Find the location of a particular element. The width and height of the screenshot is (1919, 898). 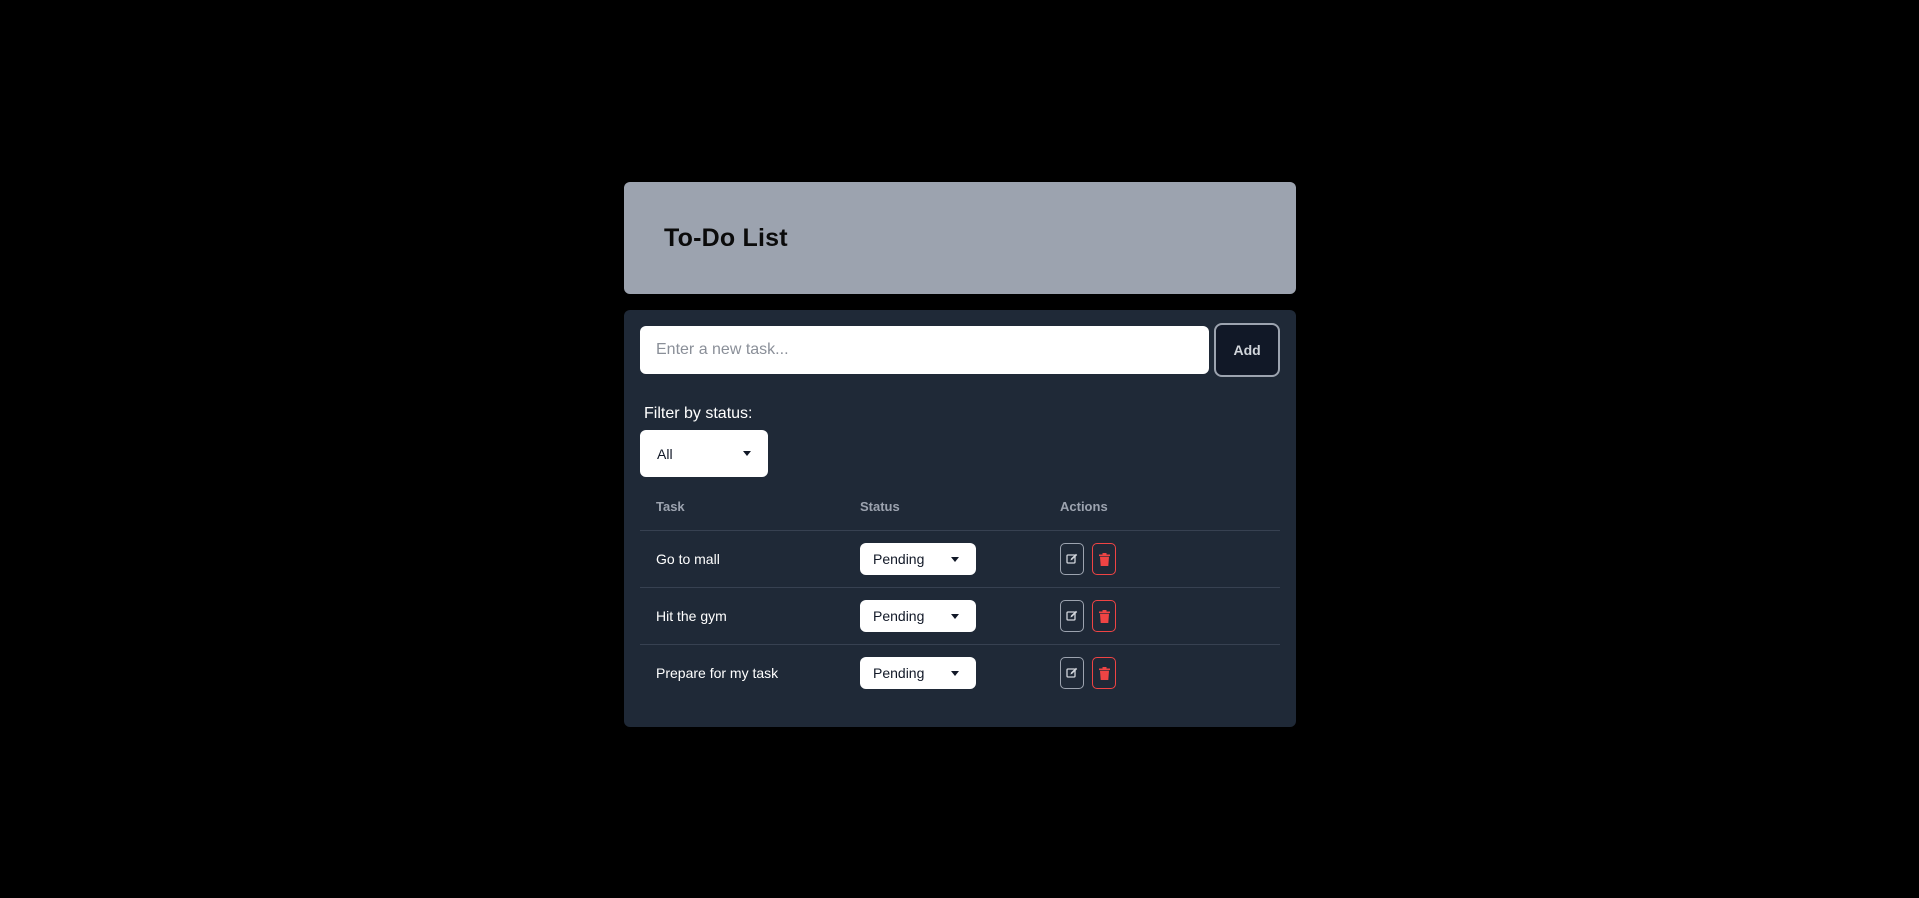

table-row: Prepare for my task Pending is located at coordinates (960, 673).